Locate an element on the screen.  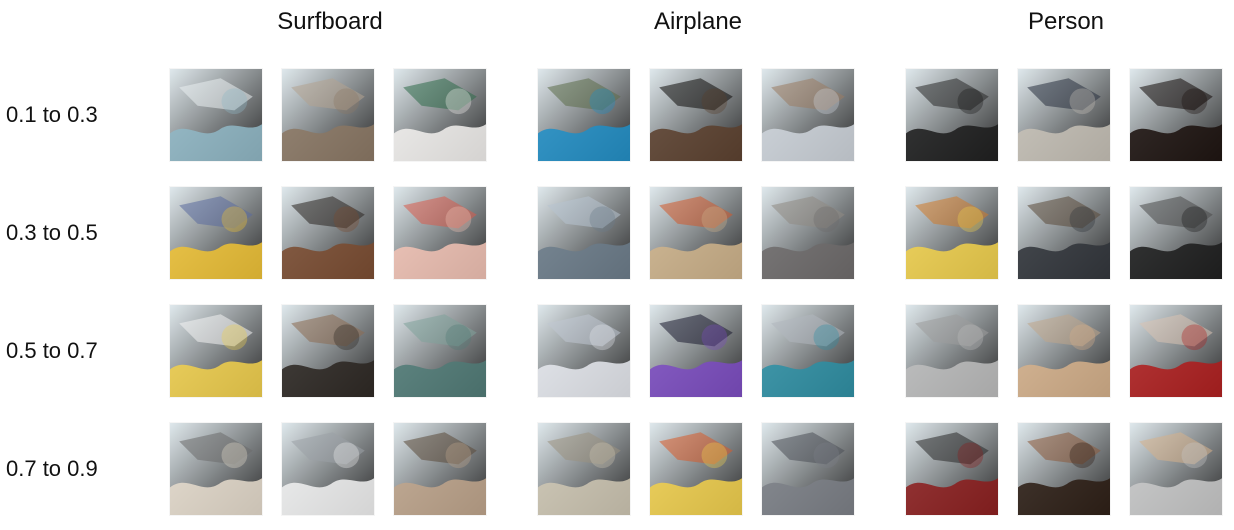
row-label-0p3-0p5: 0.3 to 0.5 is located at coordinates (52, 232).